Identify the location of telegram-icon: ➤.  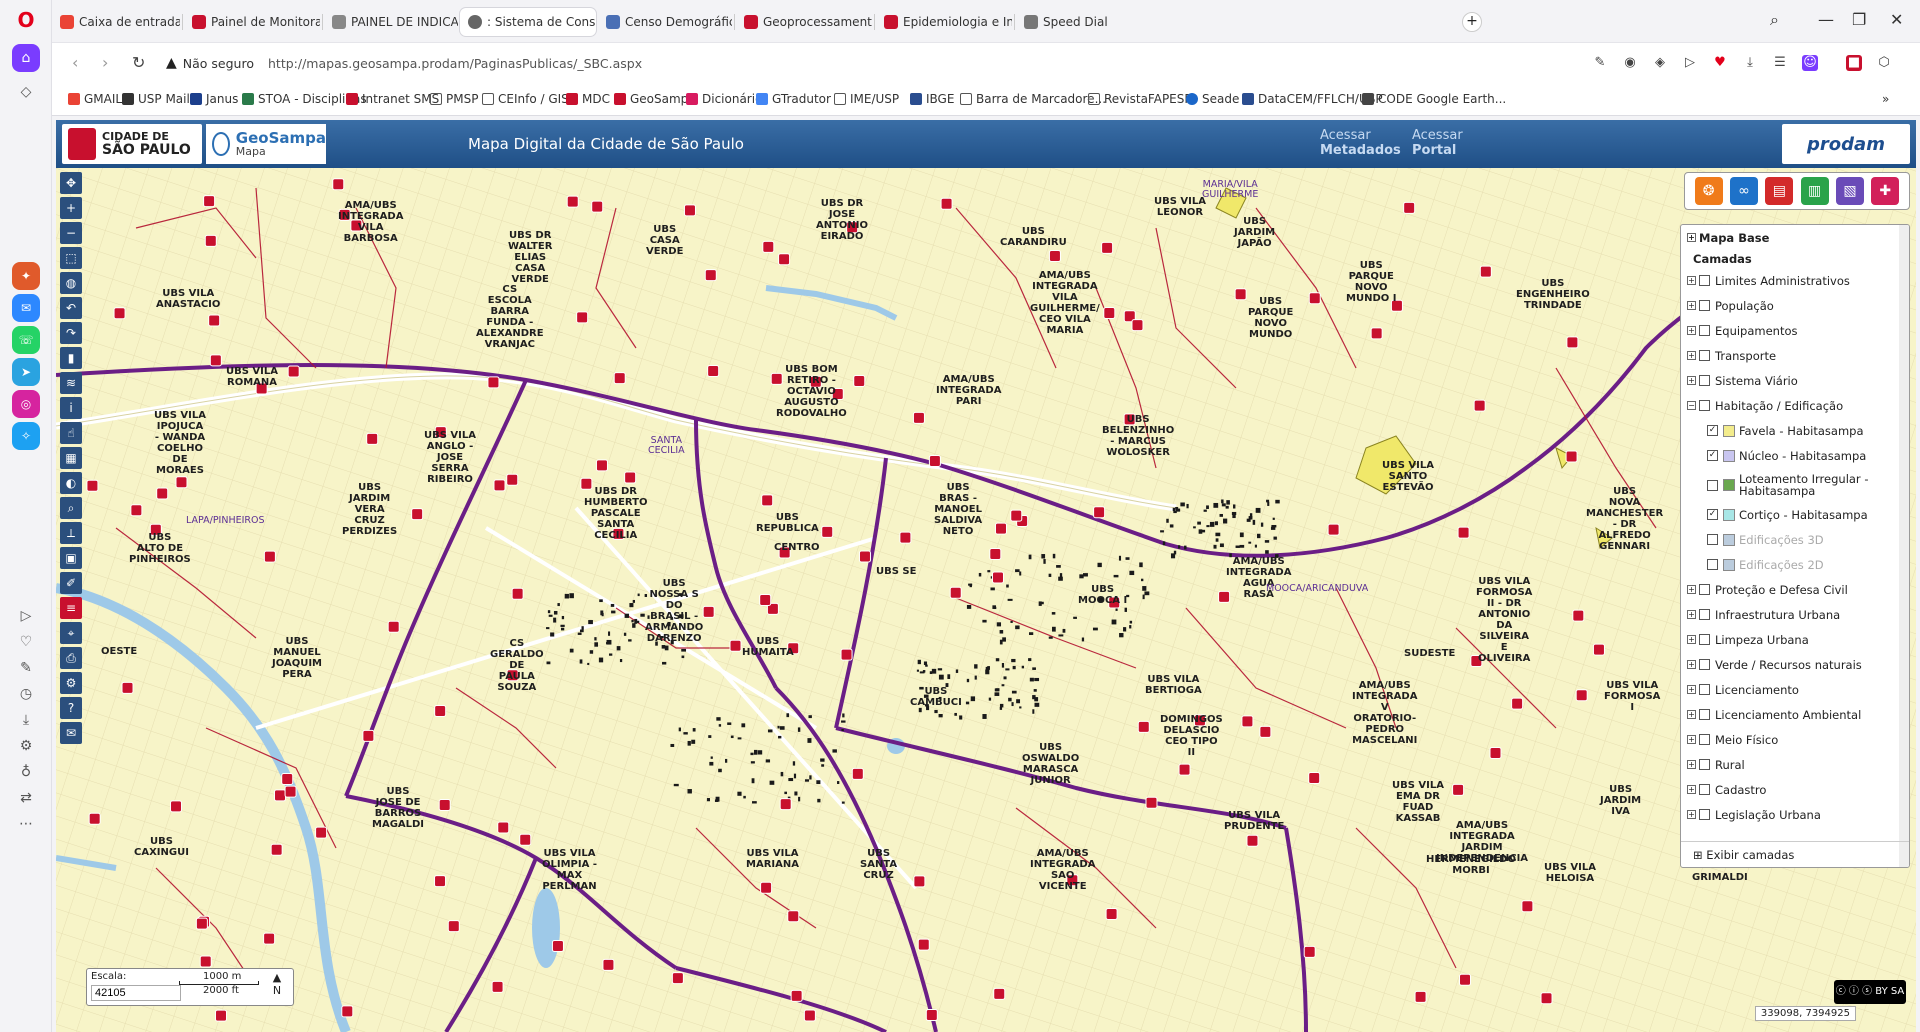
(26, 372).